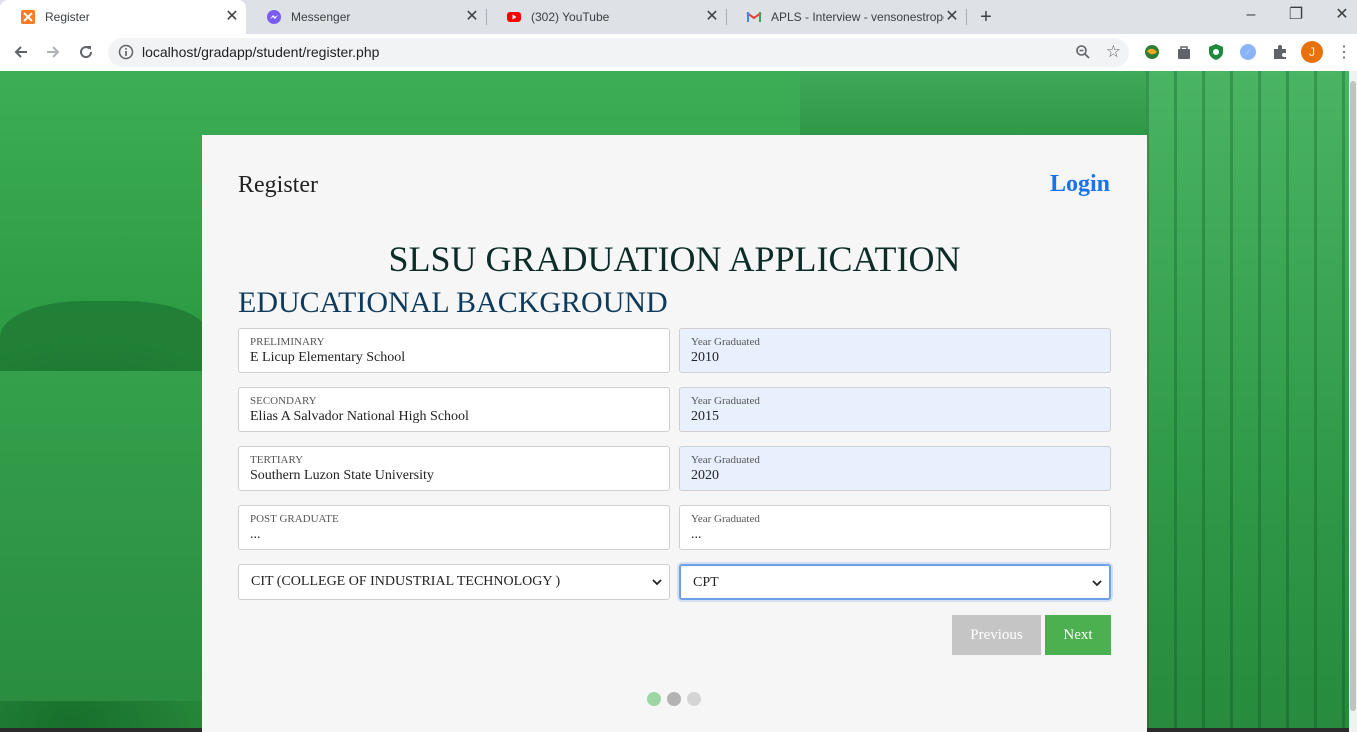 The width and height of the screenshot is (1357, 732). I want to click on reload-icon, so click(86, 52).